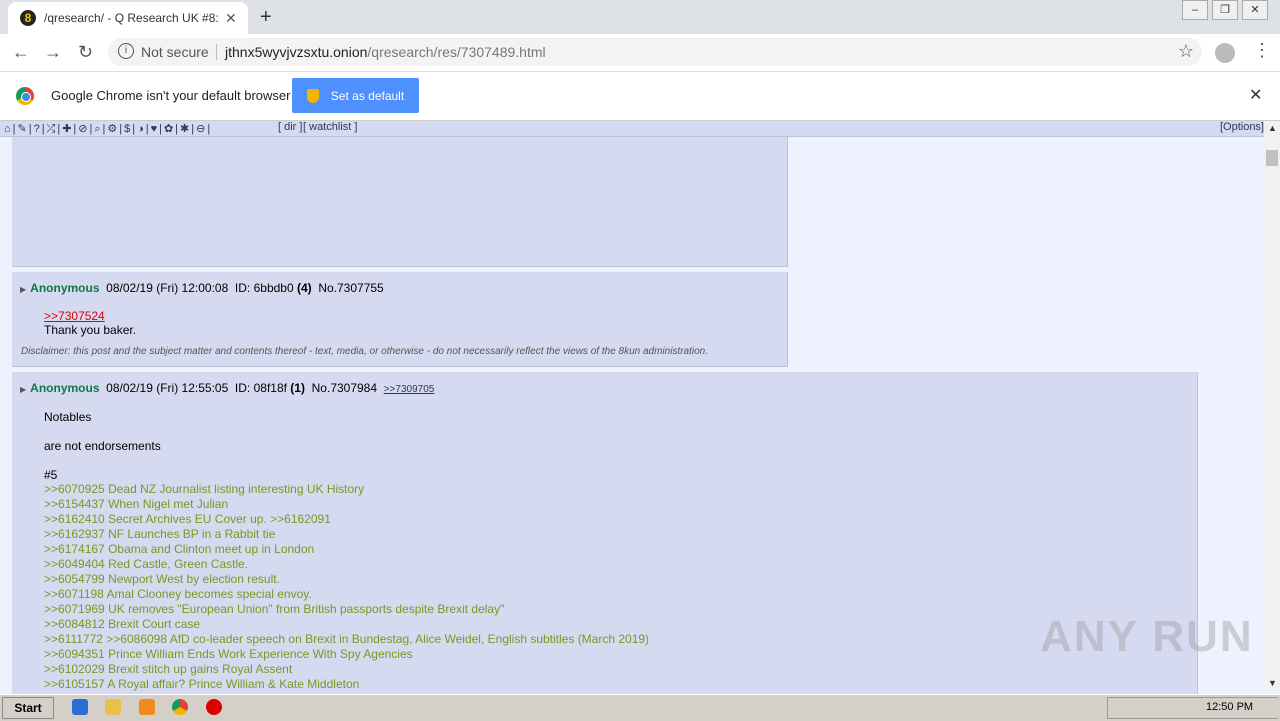  I want to click on not-secure-label: Not secure, so click(175, 52).